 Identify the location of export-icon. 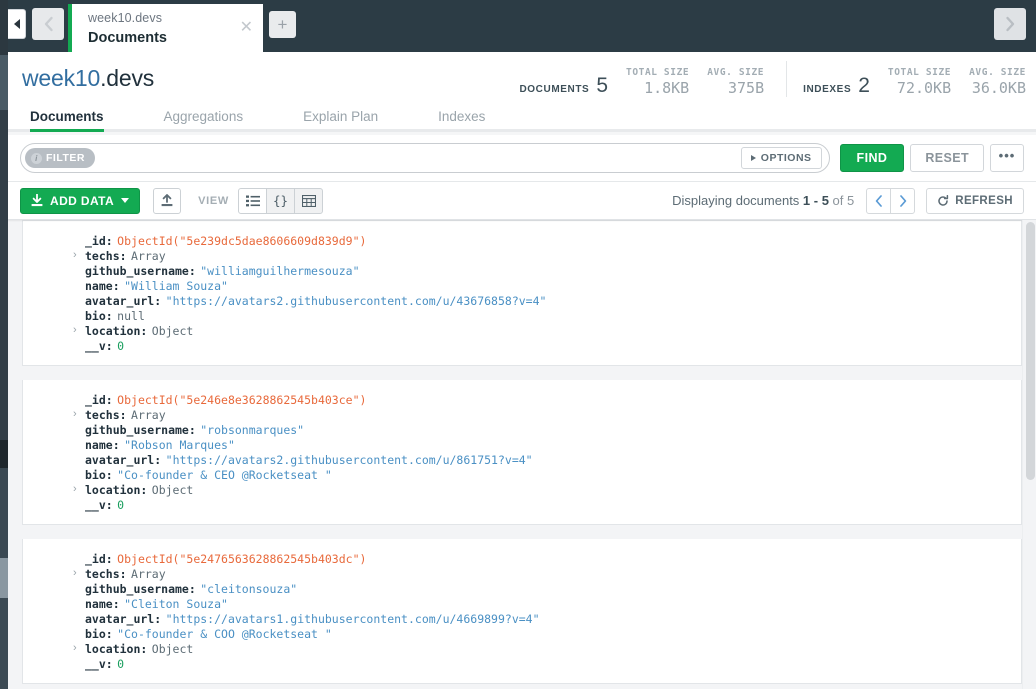
(167, 200).